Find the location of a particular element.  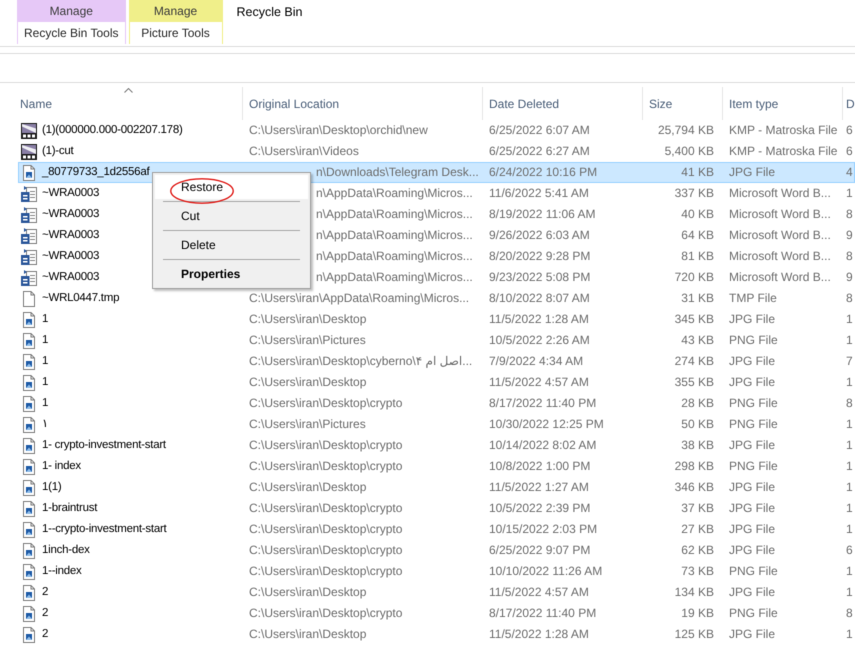

date-deleted: 8/20/2022 9:28 PM is located at coordinates (540, 256).